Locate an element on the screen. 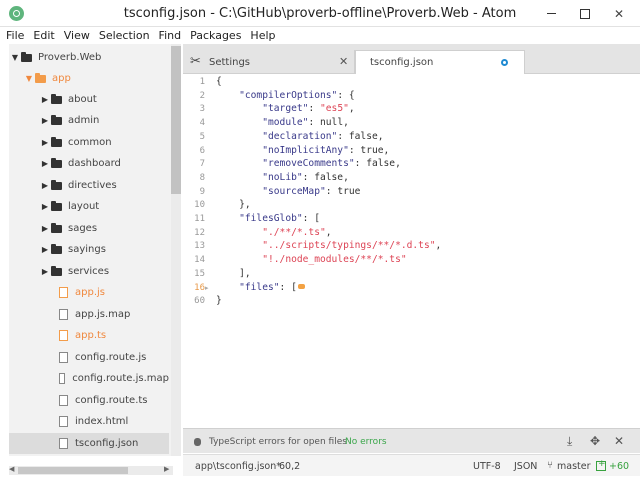  tools-icon: ✂ is located at coordinates (195, 61).